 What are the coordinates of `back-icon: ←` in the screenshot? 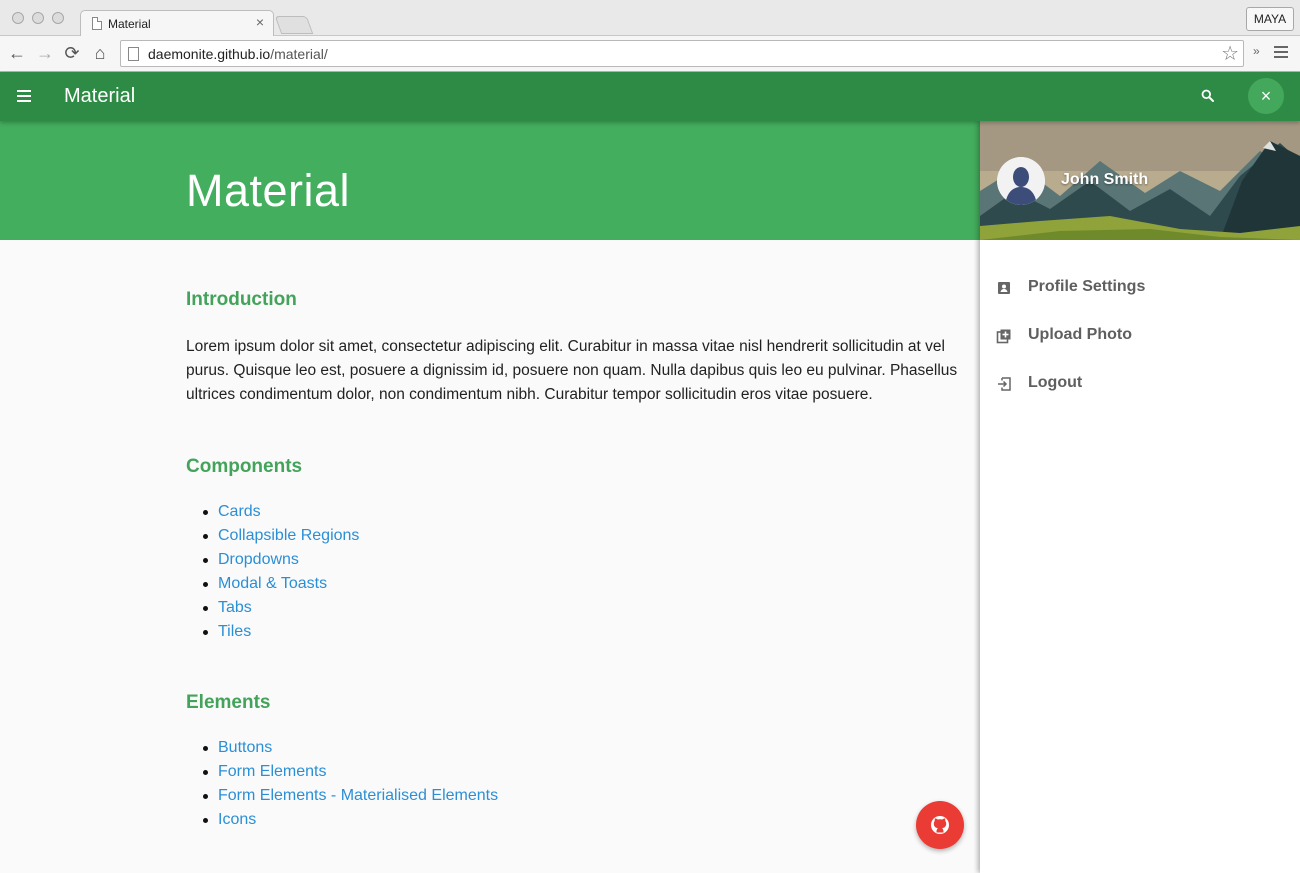 It's located at (17, 53).